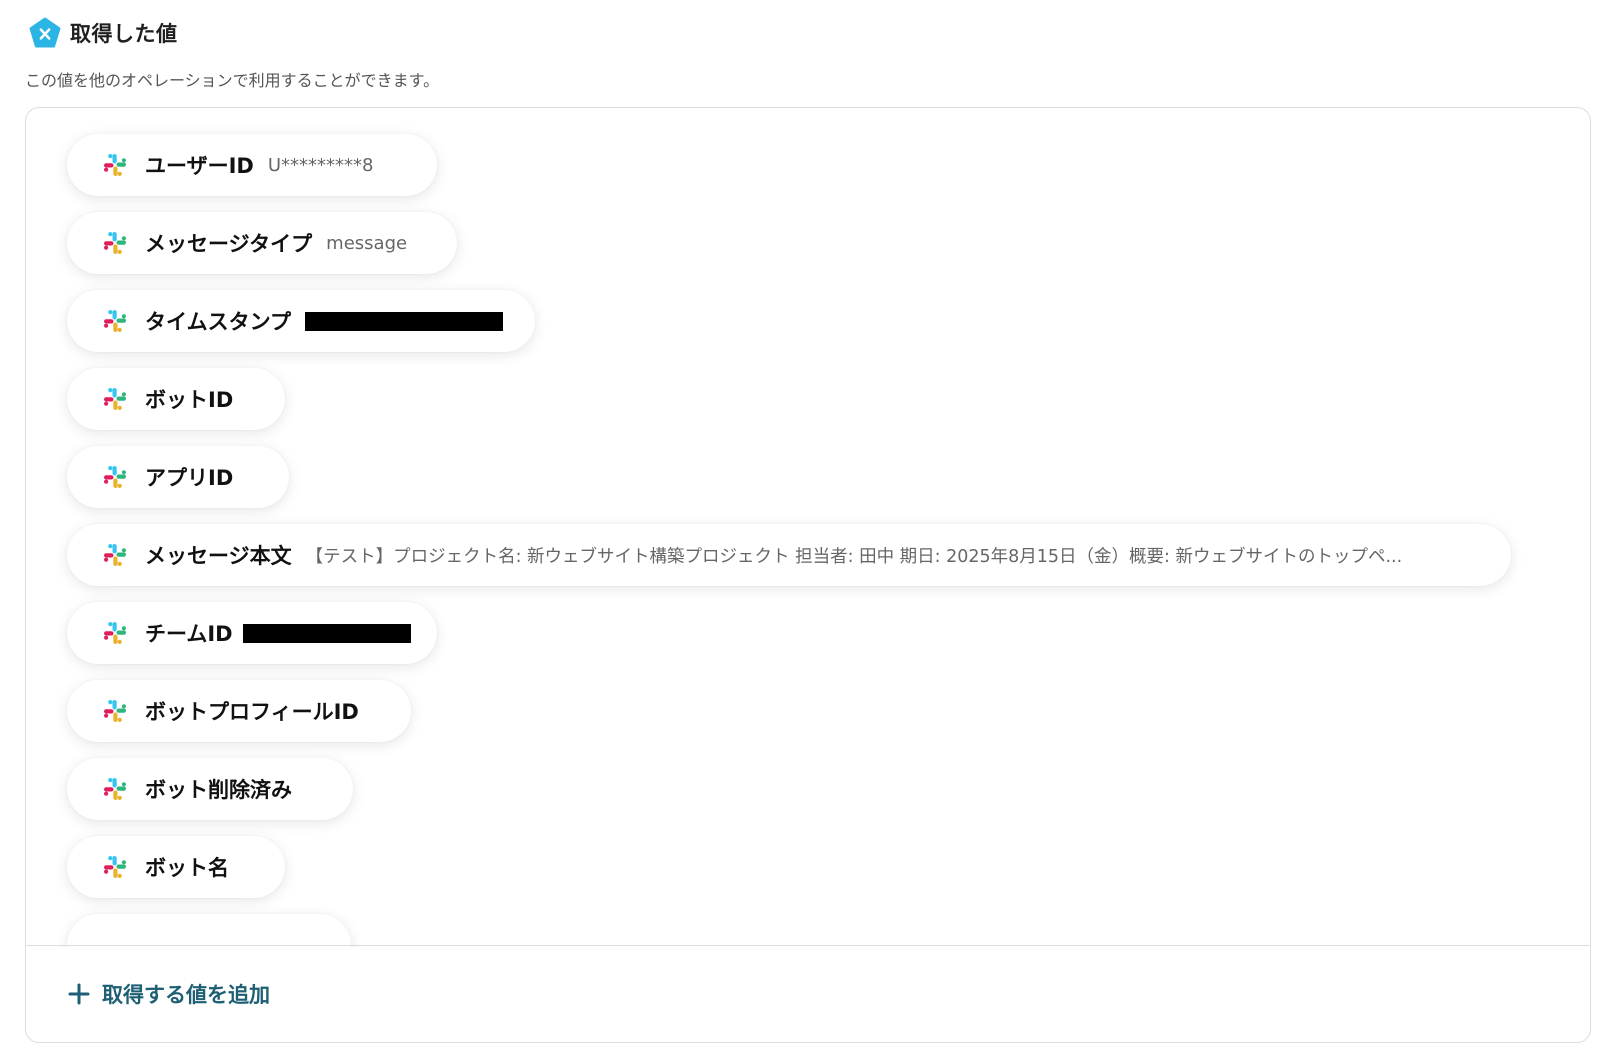 The image size is (1600, 1052). I want to click on value-item-bot-profile-id: ボットプロフィールID, so click(239, 711).